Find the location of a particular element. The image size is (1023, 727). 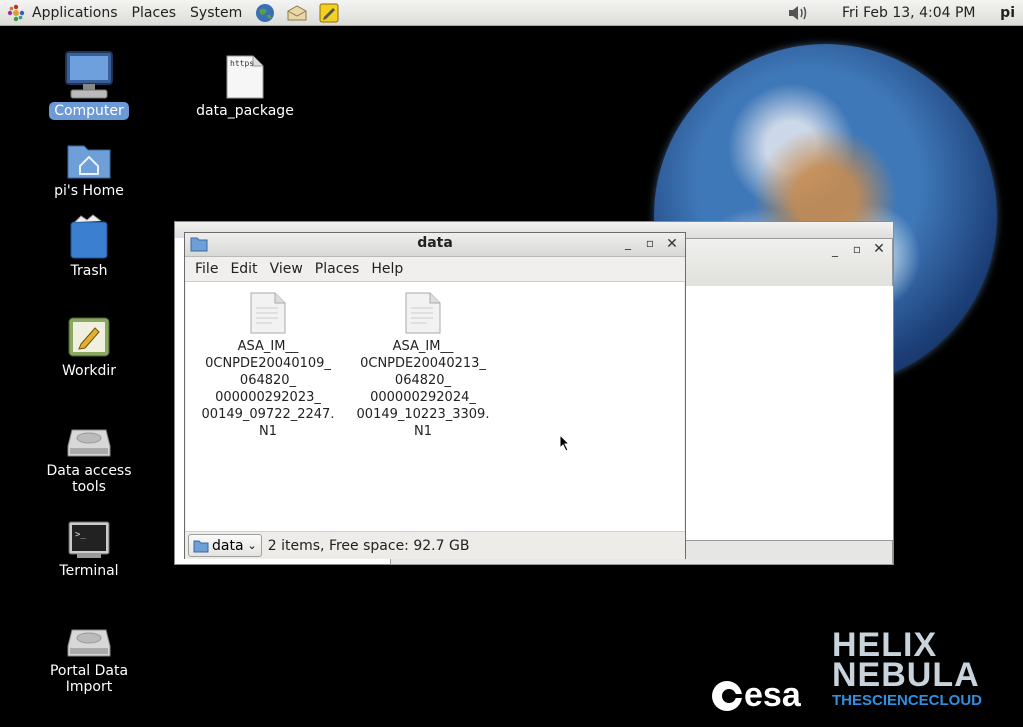

helix-logo-line2: NEBULA is located at coordinates (906, 675).